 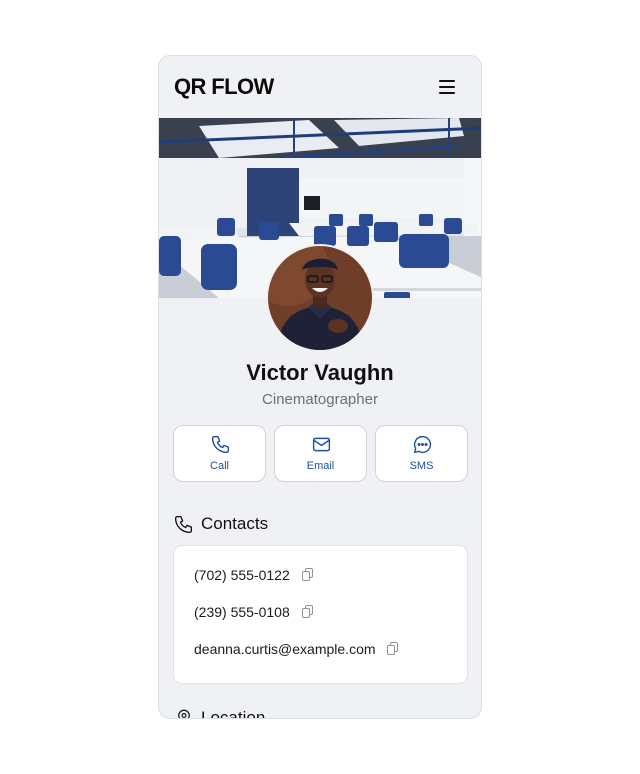 I want to click on contact-row: deanna.curtis@example.com, so click(x=296, y=651).